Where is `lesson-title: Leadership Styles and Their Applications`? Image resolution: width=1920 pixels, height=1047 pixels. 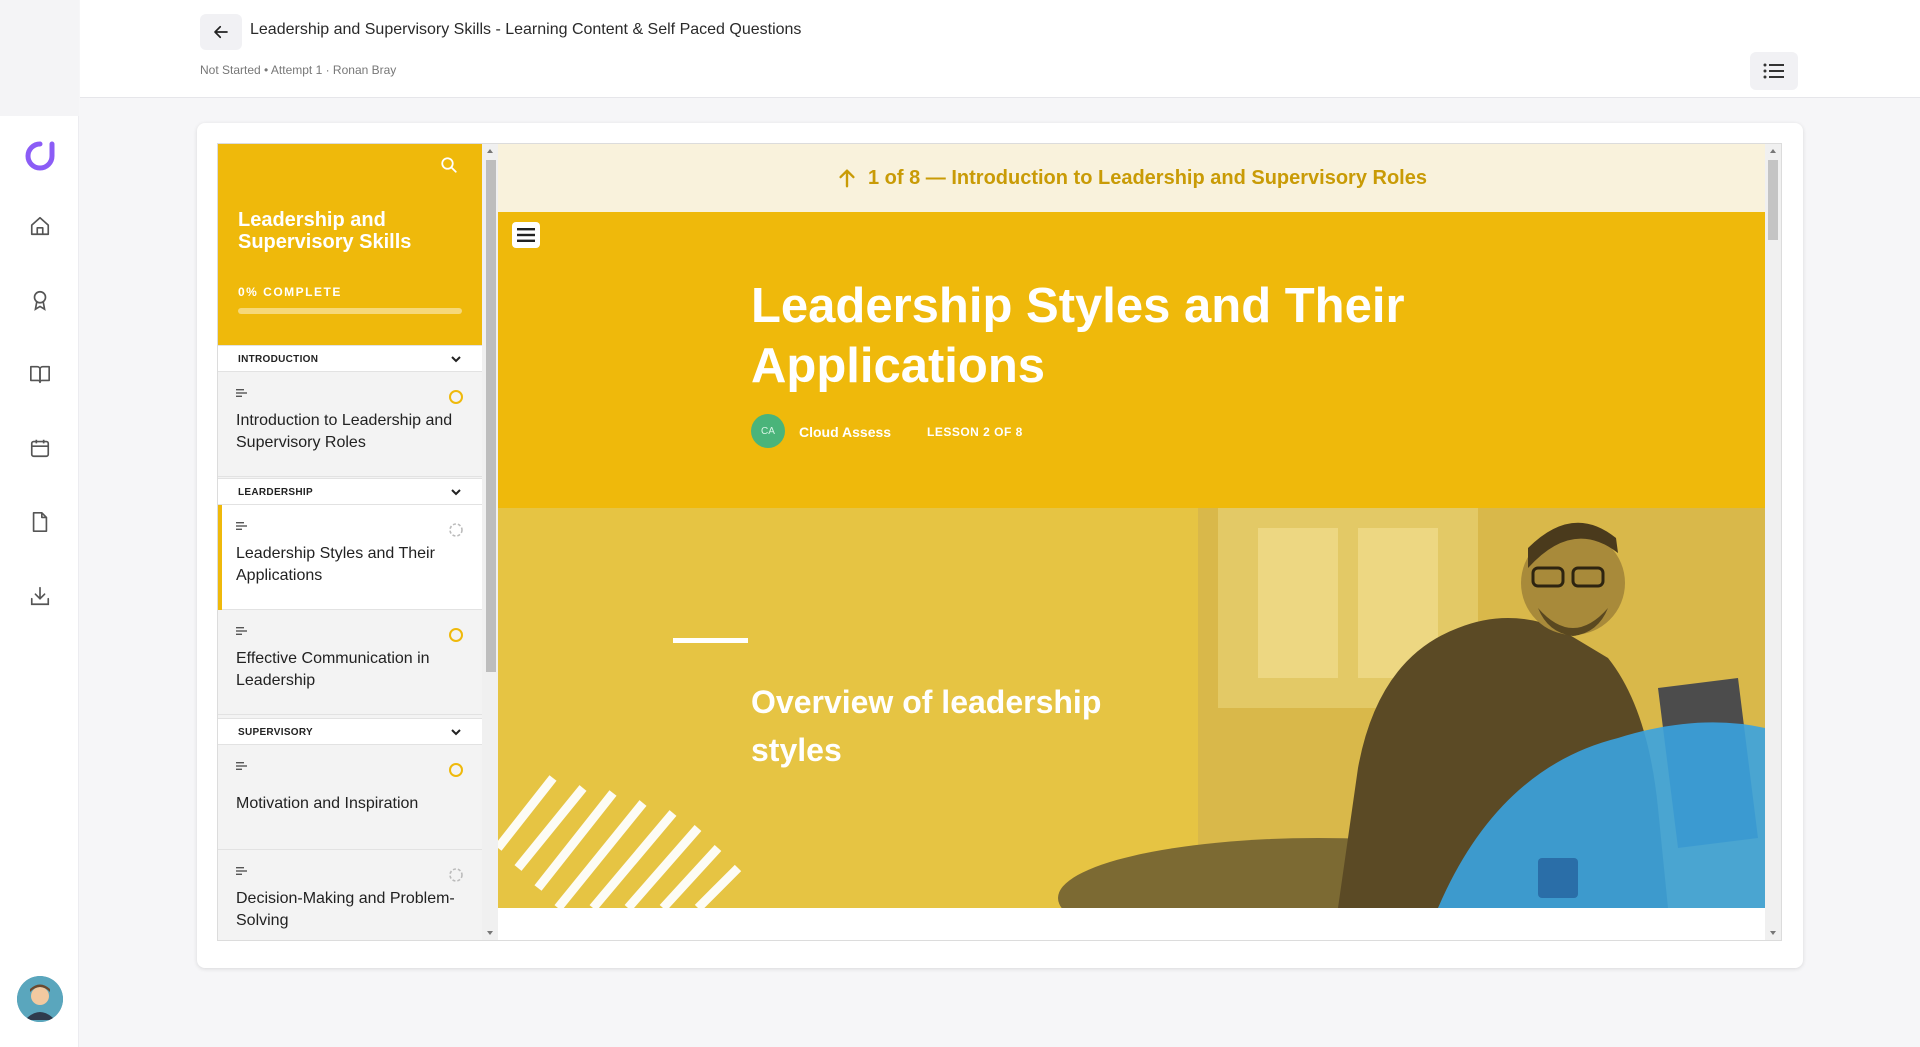
lesson-title: Leadership Styles and Their Applications is located at coordinates (1078, 336).